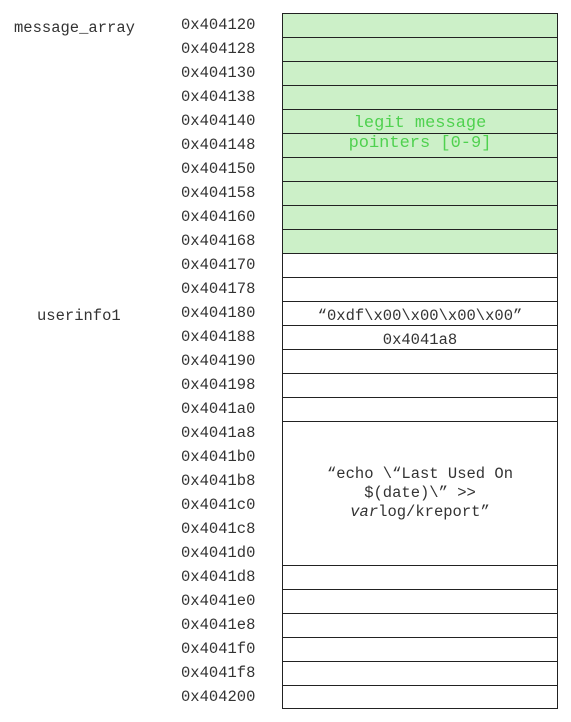 The image size is (571, 722). What do you see at coordinates (218, 673) in the screenshot?
I see `address-label: 0x4041f8` at bounding box center [218, 673].